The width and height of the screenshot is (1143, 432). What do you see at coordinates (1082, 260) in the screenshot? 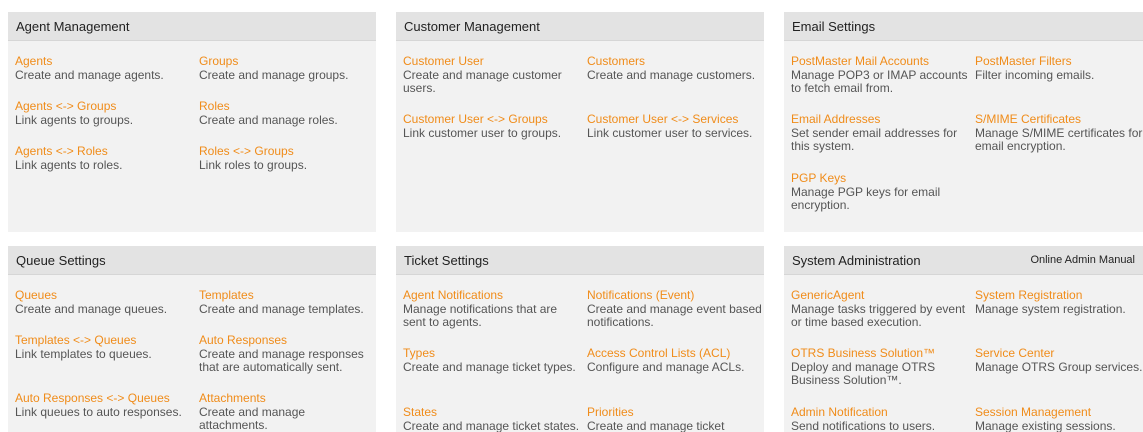
I see `online-admin-manual-link: Online Admin Manual` at bounding box center [1082, 260].